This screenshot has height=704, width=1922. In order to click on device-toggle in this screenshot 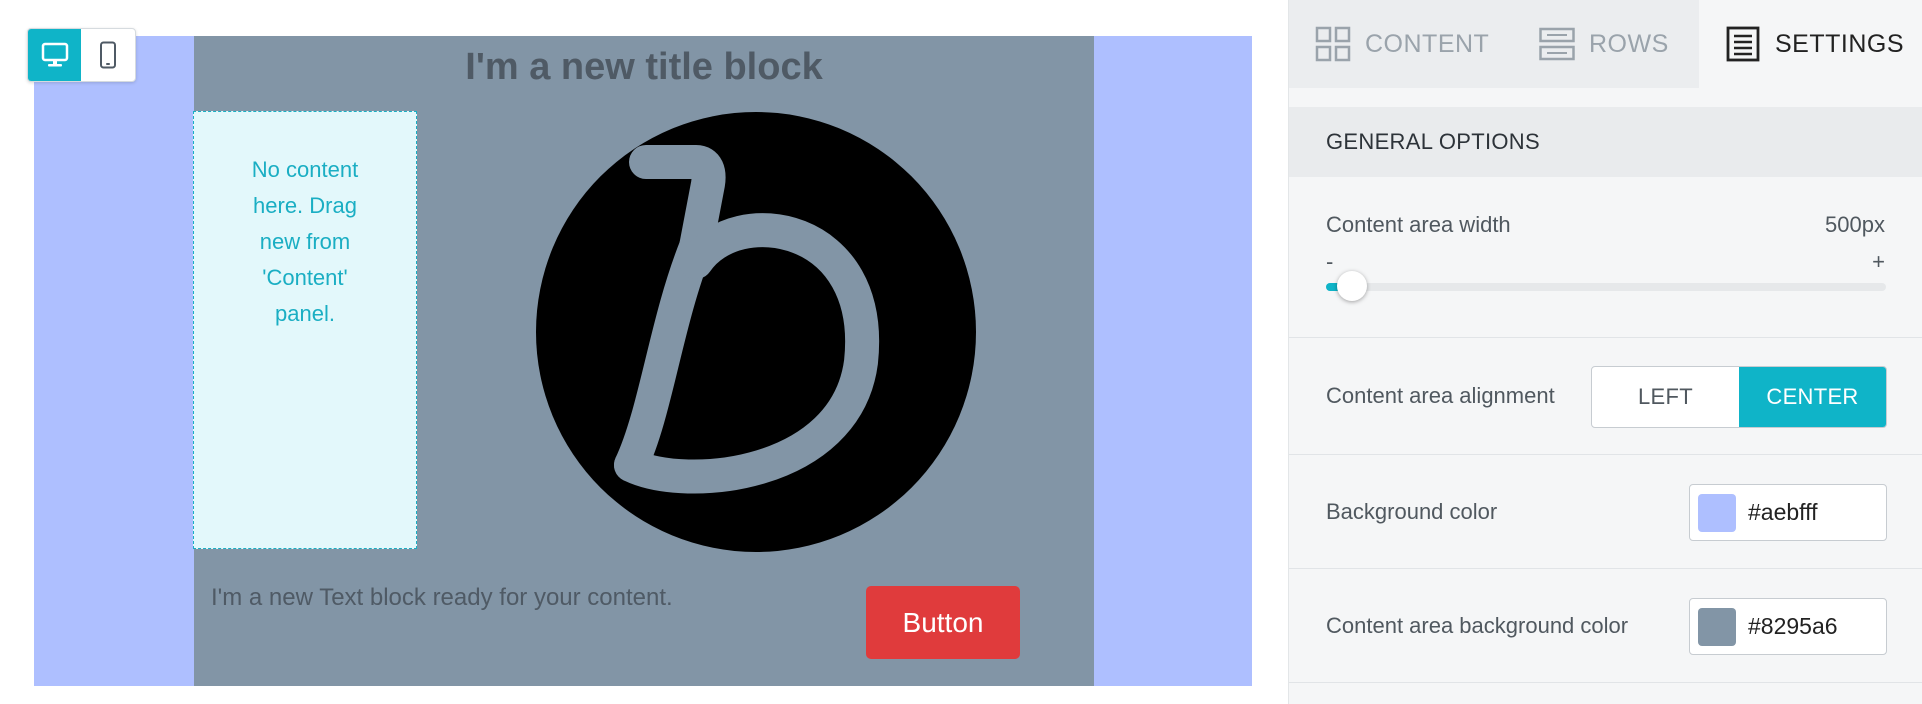, I will do `click(81, 55)`.